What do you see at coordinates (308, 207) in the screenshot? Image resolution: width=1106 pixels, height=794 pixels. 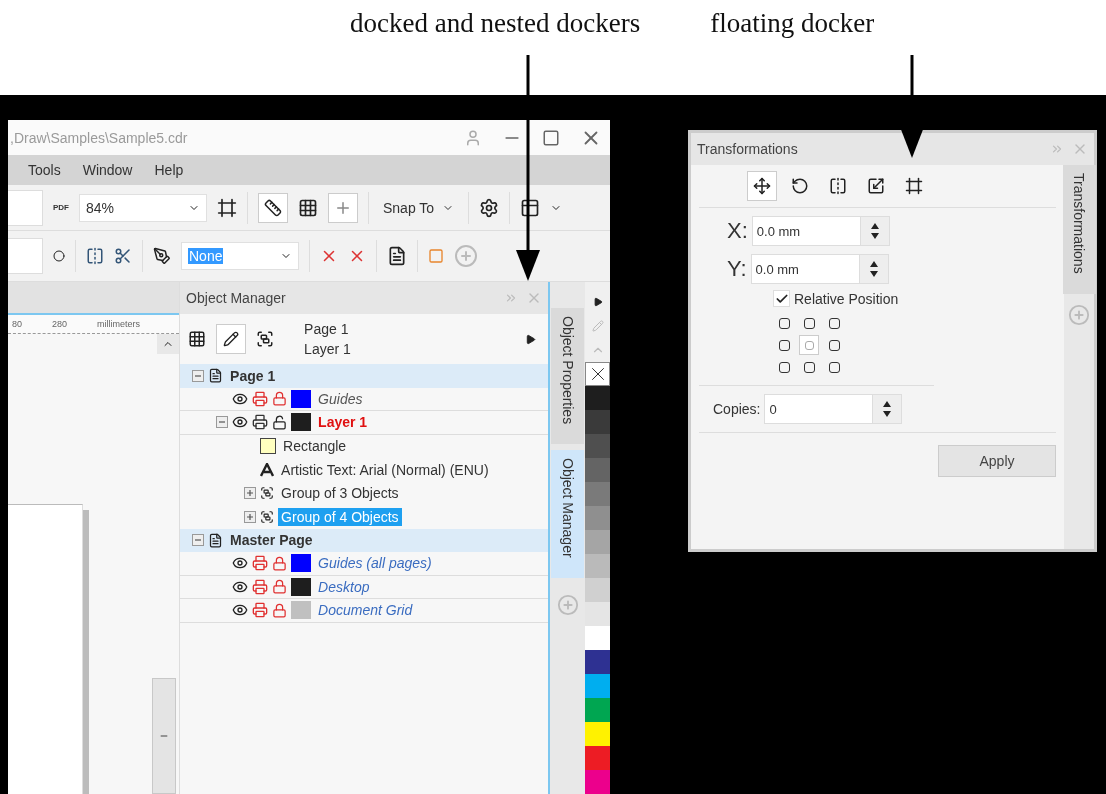 I see `grid-icon` at bounding box center [308, 207].